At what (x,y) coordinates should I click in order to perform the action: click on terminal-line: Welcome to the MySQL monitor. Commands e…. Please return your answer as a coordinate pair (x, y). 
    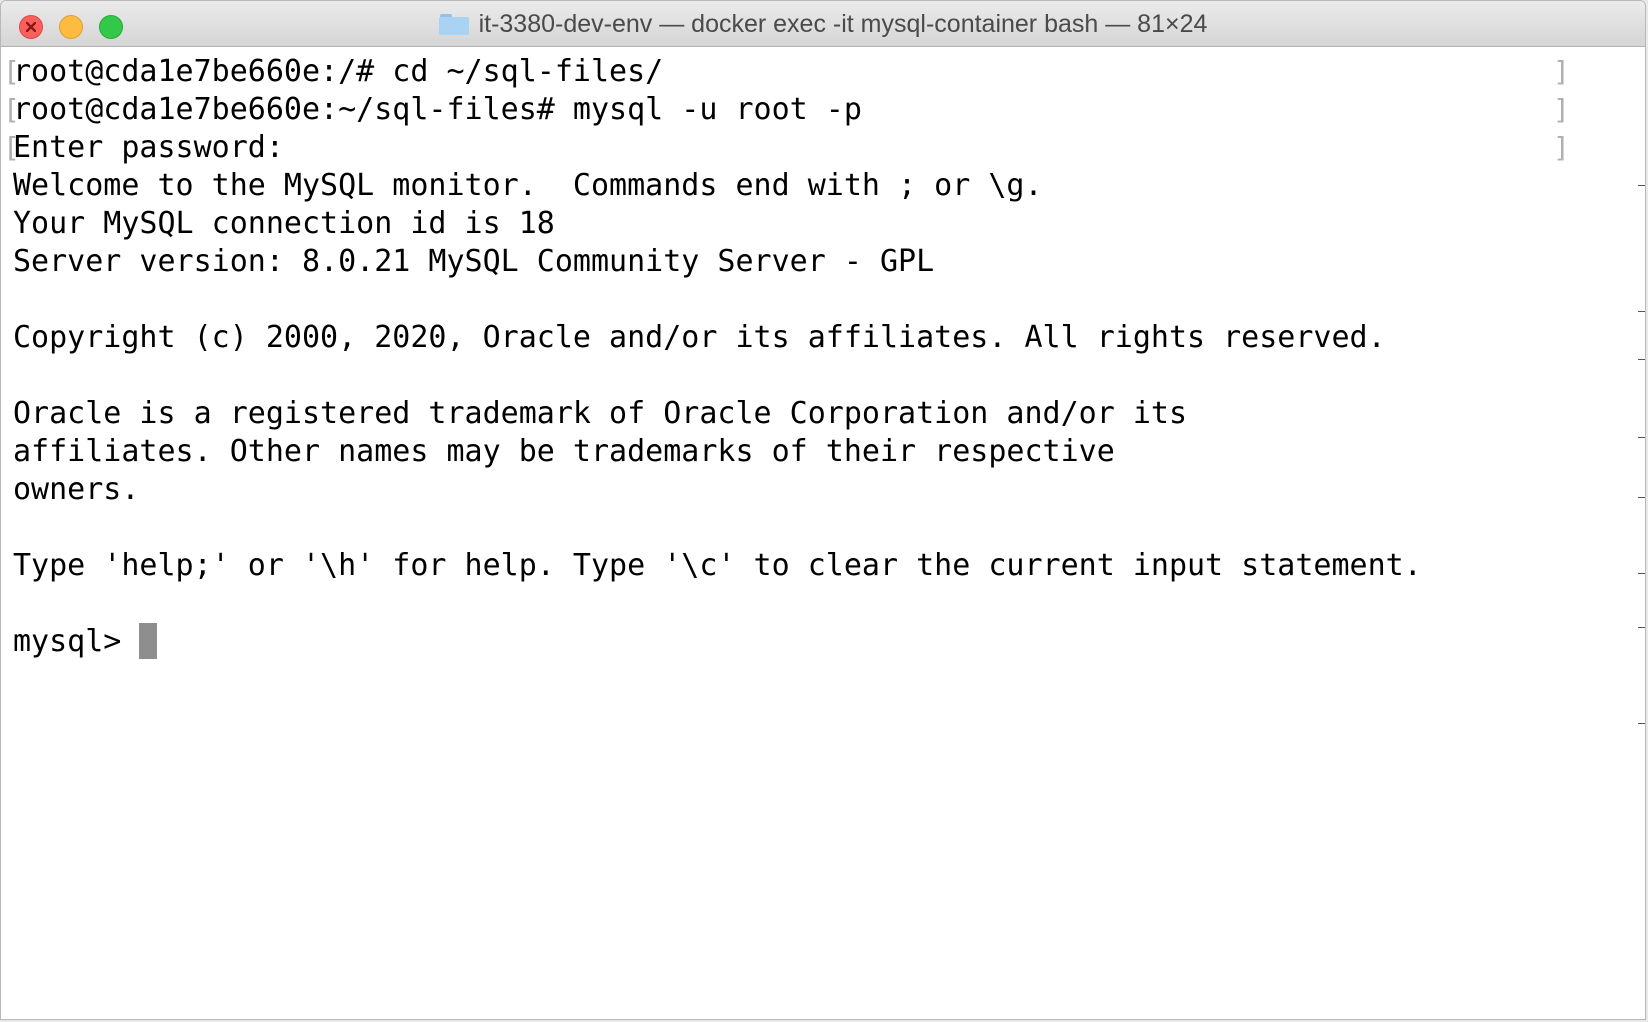
    Looking at the image, I should click on (528, 185).